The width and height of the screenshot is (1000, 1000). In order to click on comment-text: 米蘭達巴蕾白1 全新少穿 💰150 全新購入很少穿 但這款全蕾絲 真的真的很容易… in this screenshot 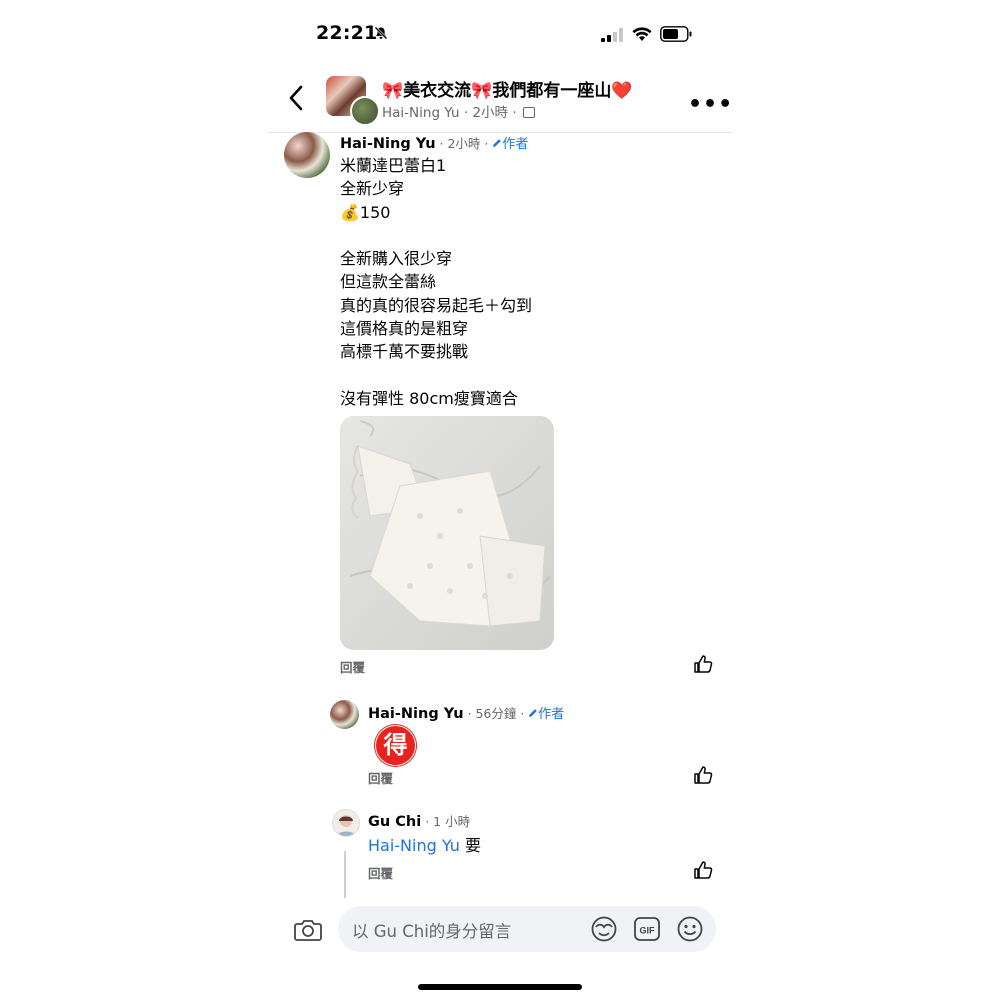, I will do `click(436, 282)`.